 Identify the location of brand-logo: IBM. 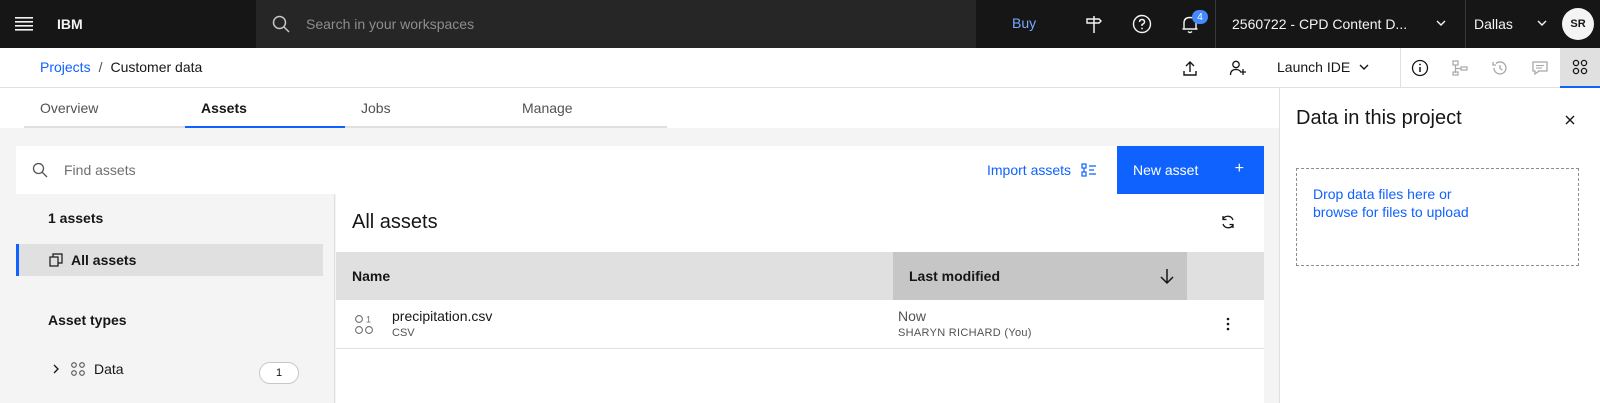
(148, 24).